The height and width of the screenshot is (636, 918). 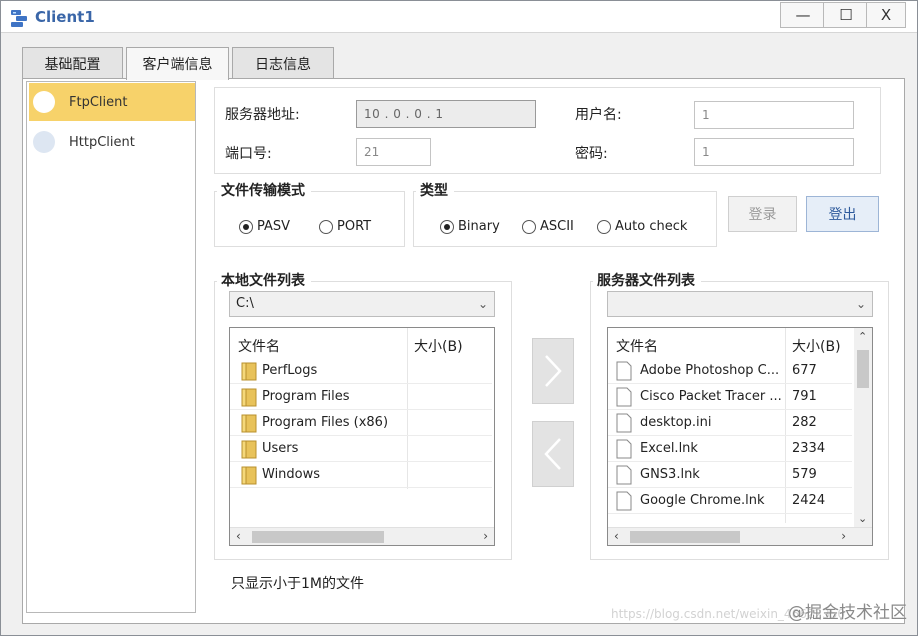 I want to click on local-path-dropdown: C:\ ⌄, so click(x=362, y=304).